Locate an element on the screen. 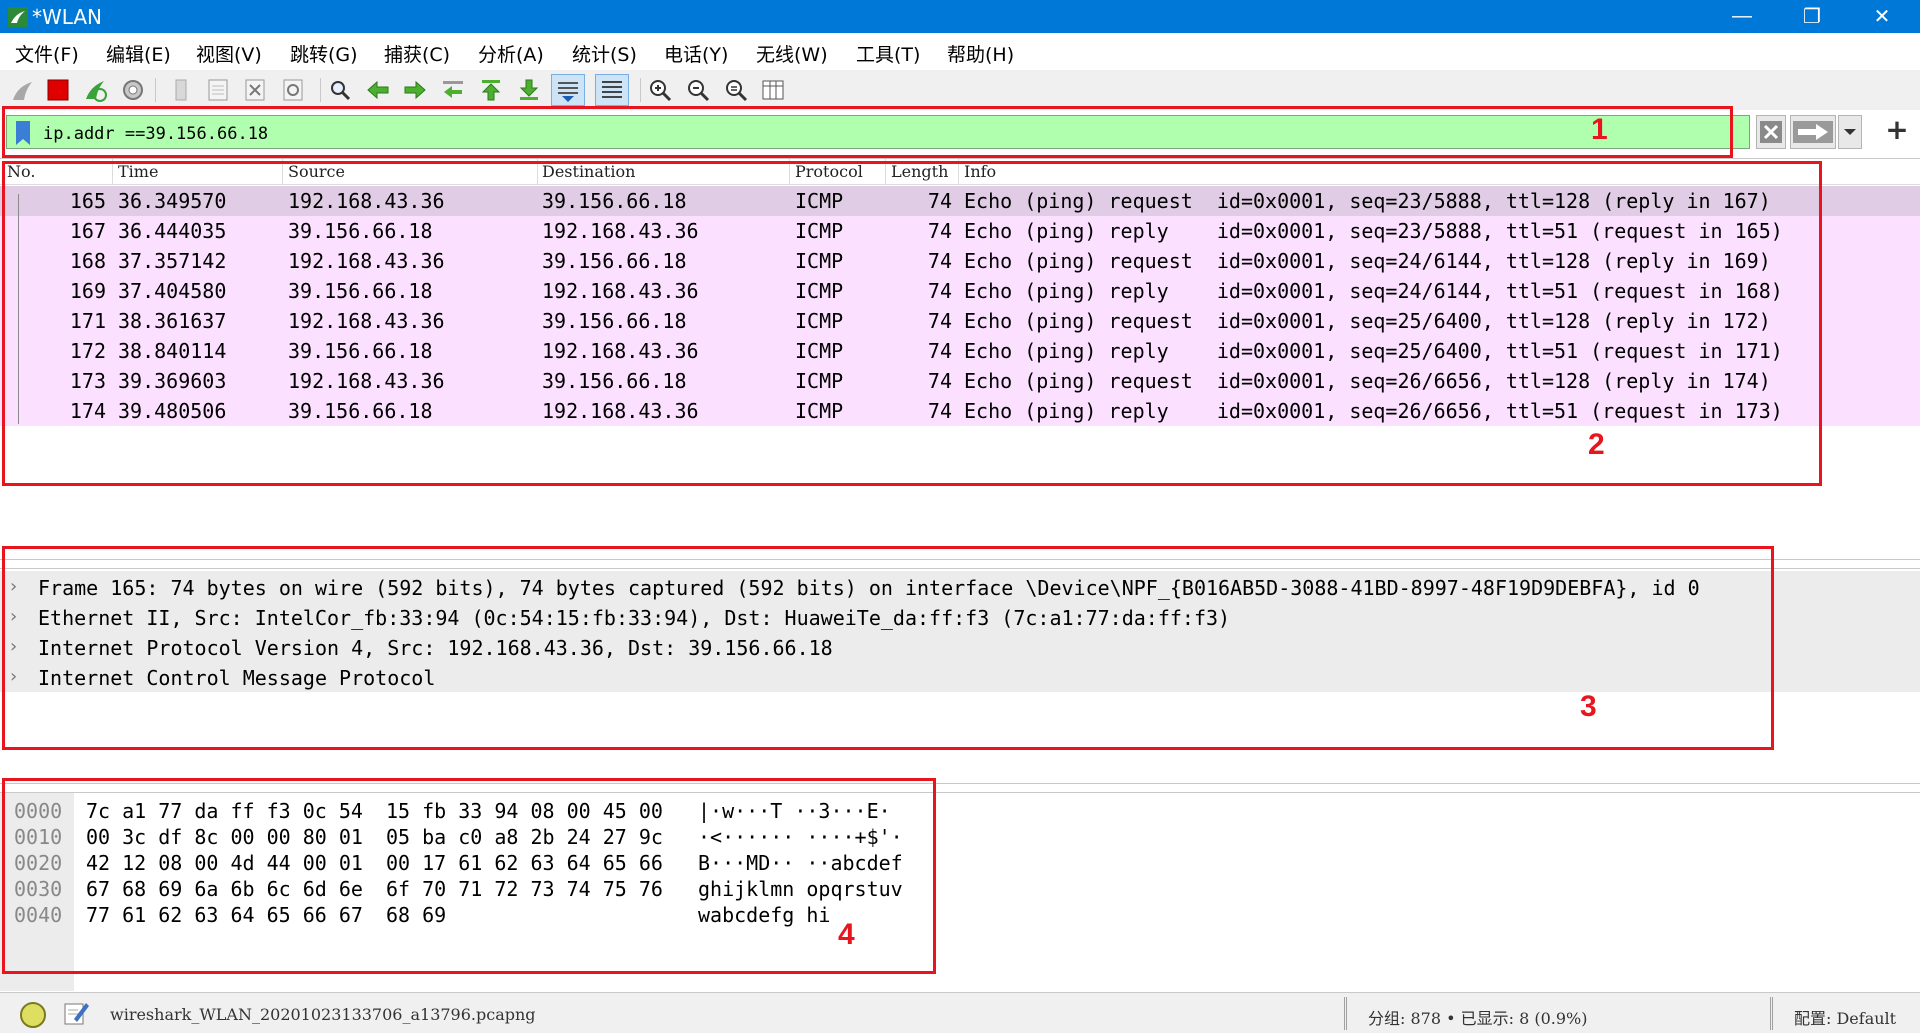 The height and width of the screenshot is (1033, 1920). shark-fin-start-icon is located at coordinates (23, 90).